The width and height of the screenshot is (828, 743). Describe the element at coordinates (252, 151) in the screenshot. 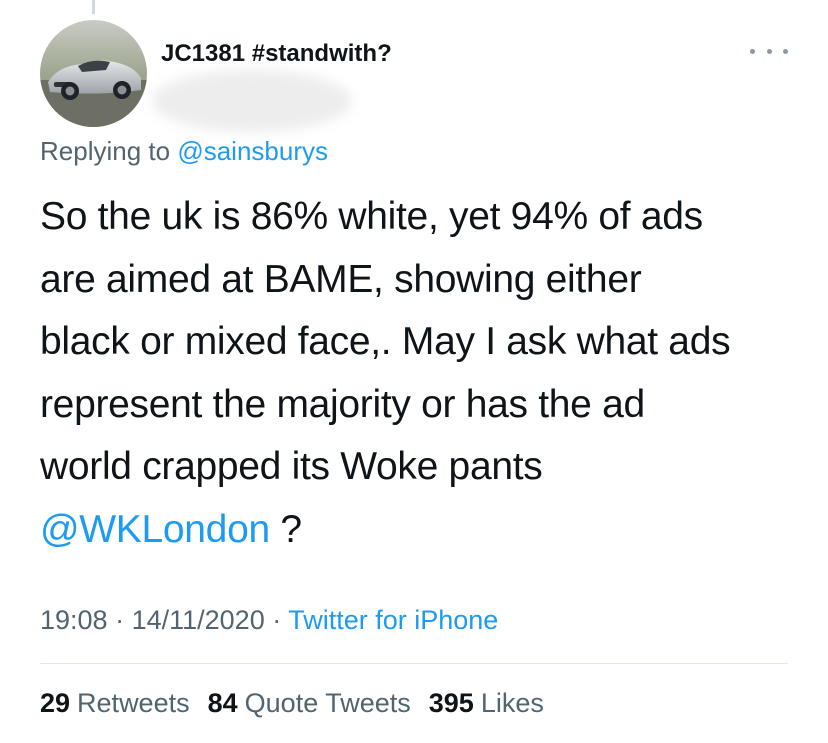

I see `replying-mention-link: @sainsburys` at that location.